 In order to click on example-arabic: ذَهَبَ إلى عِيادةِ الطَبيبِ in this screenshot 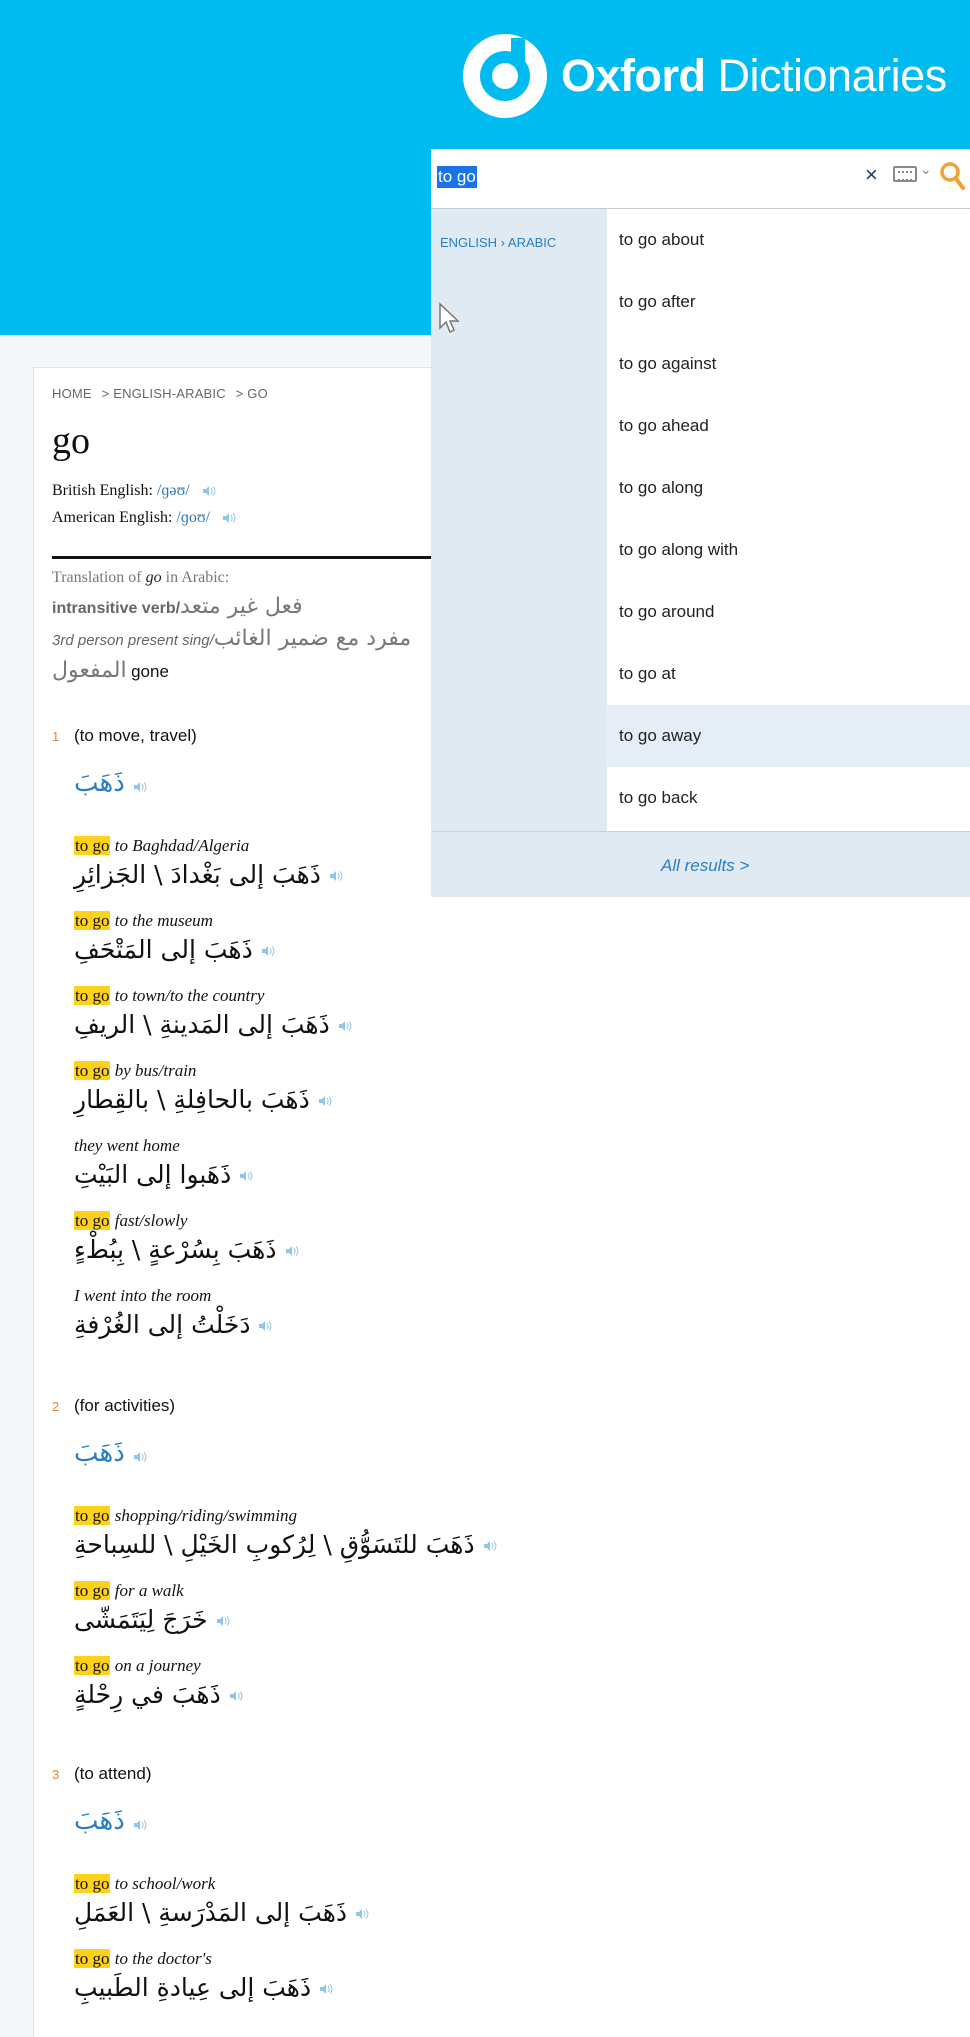, I will do `click(193, 1987)`.